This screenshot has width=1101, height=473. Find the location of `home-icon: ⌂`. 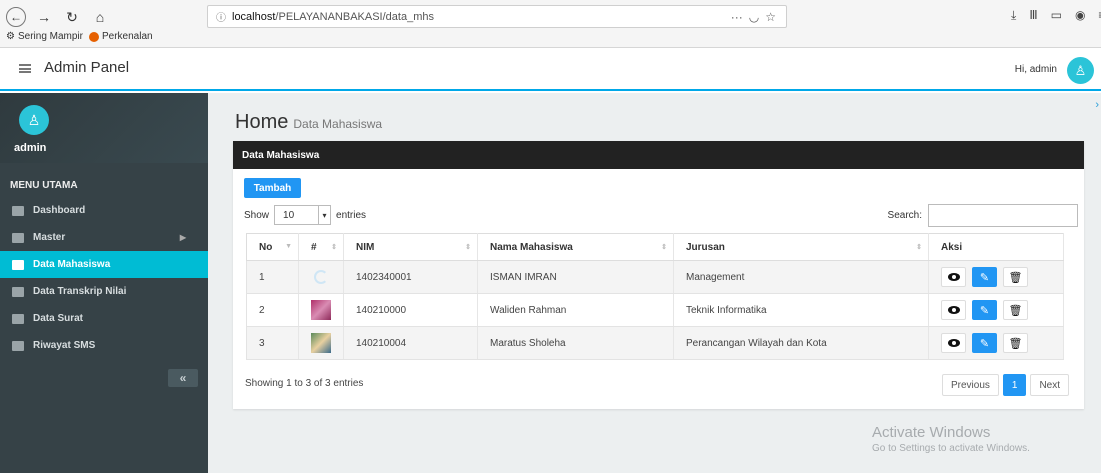

home-icon: ⌂ is located at coordinates (100, 17).